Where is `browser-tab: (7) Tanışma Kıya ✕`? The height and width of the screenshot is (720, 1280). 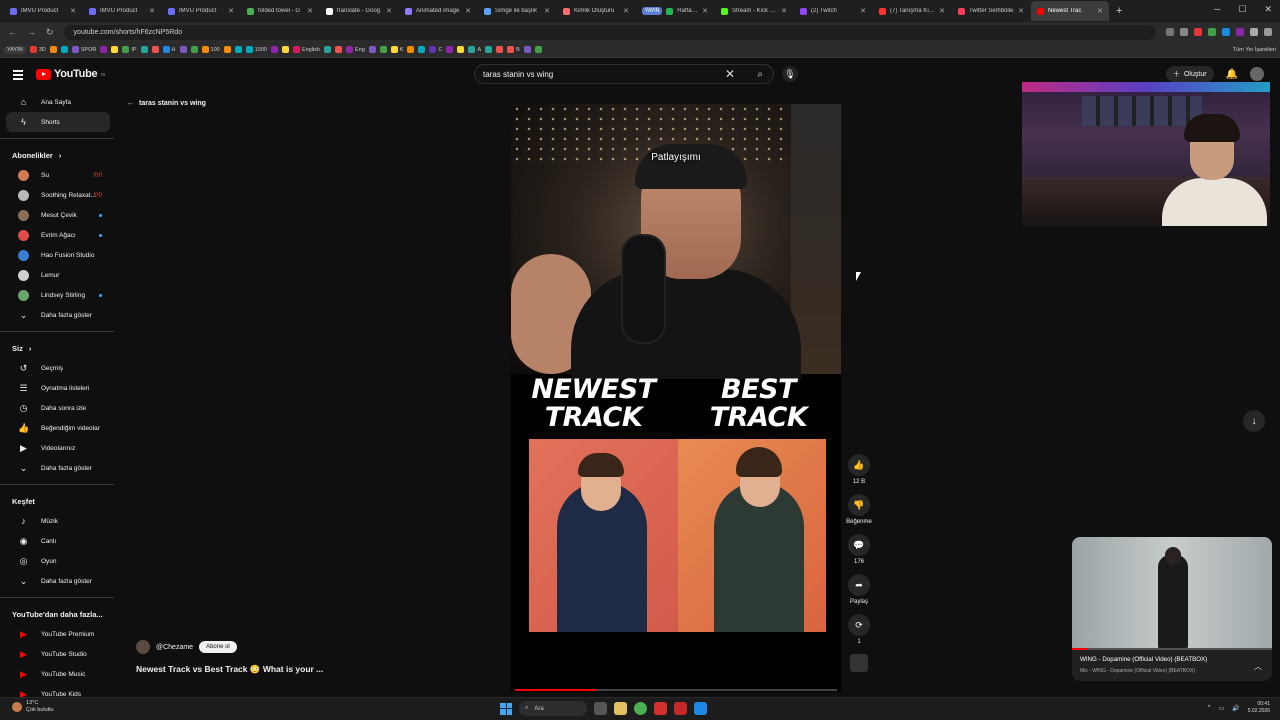 browser-tab: (7) Tanışma Kıya ✕ is located at coordinates (912, 11).